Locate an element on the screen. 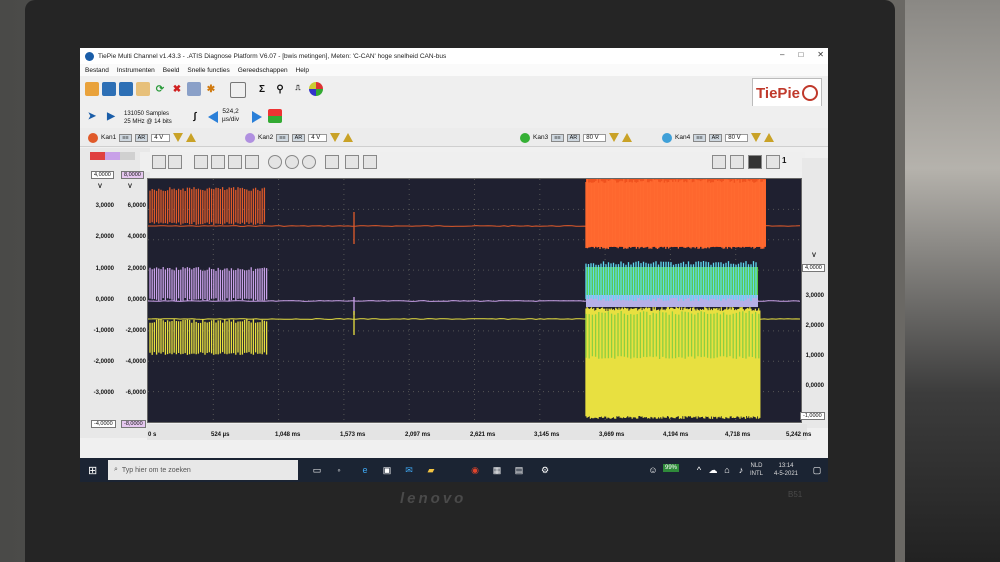 The height and width of the screenshot is (562, 1000). cortana-icon: ◦ is located at coordinates (339, 470).